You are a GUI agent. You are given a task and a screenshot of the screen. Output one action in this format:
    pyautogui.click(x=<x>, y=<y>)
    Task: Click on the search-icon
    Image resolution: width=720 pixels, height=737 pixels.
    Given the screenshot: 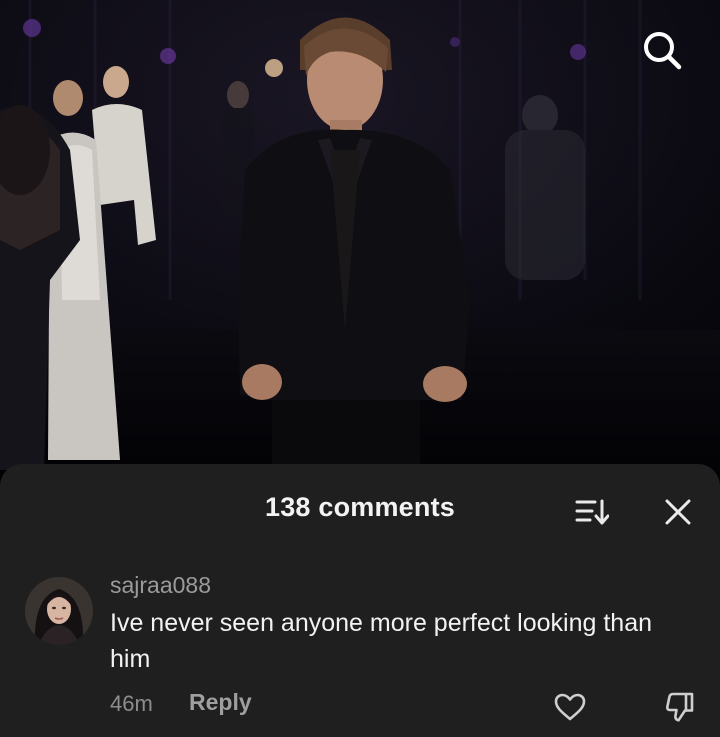 What is the action you would take?
    pyautogui.click(x=663, y=51)
    